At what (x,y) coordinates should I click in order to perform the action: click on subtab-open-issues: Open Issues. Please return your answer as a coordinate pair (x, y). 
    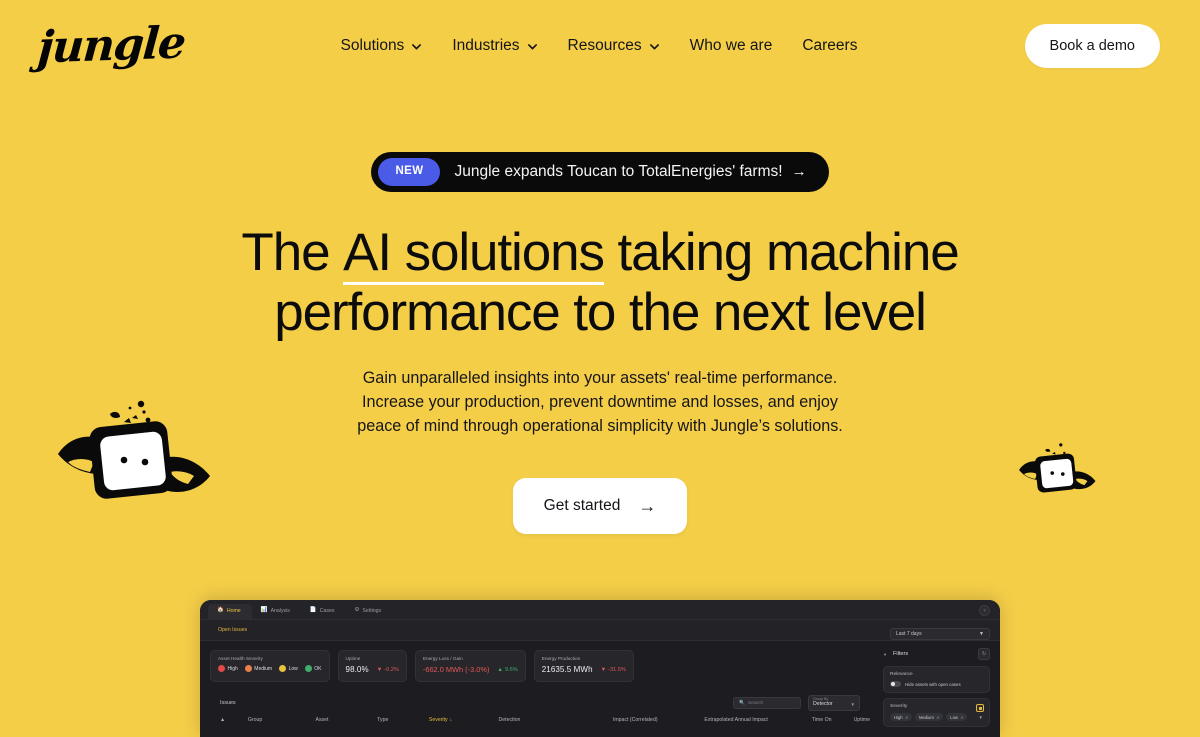
    Looking at the image, I should click on (232, 630).